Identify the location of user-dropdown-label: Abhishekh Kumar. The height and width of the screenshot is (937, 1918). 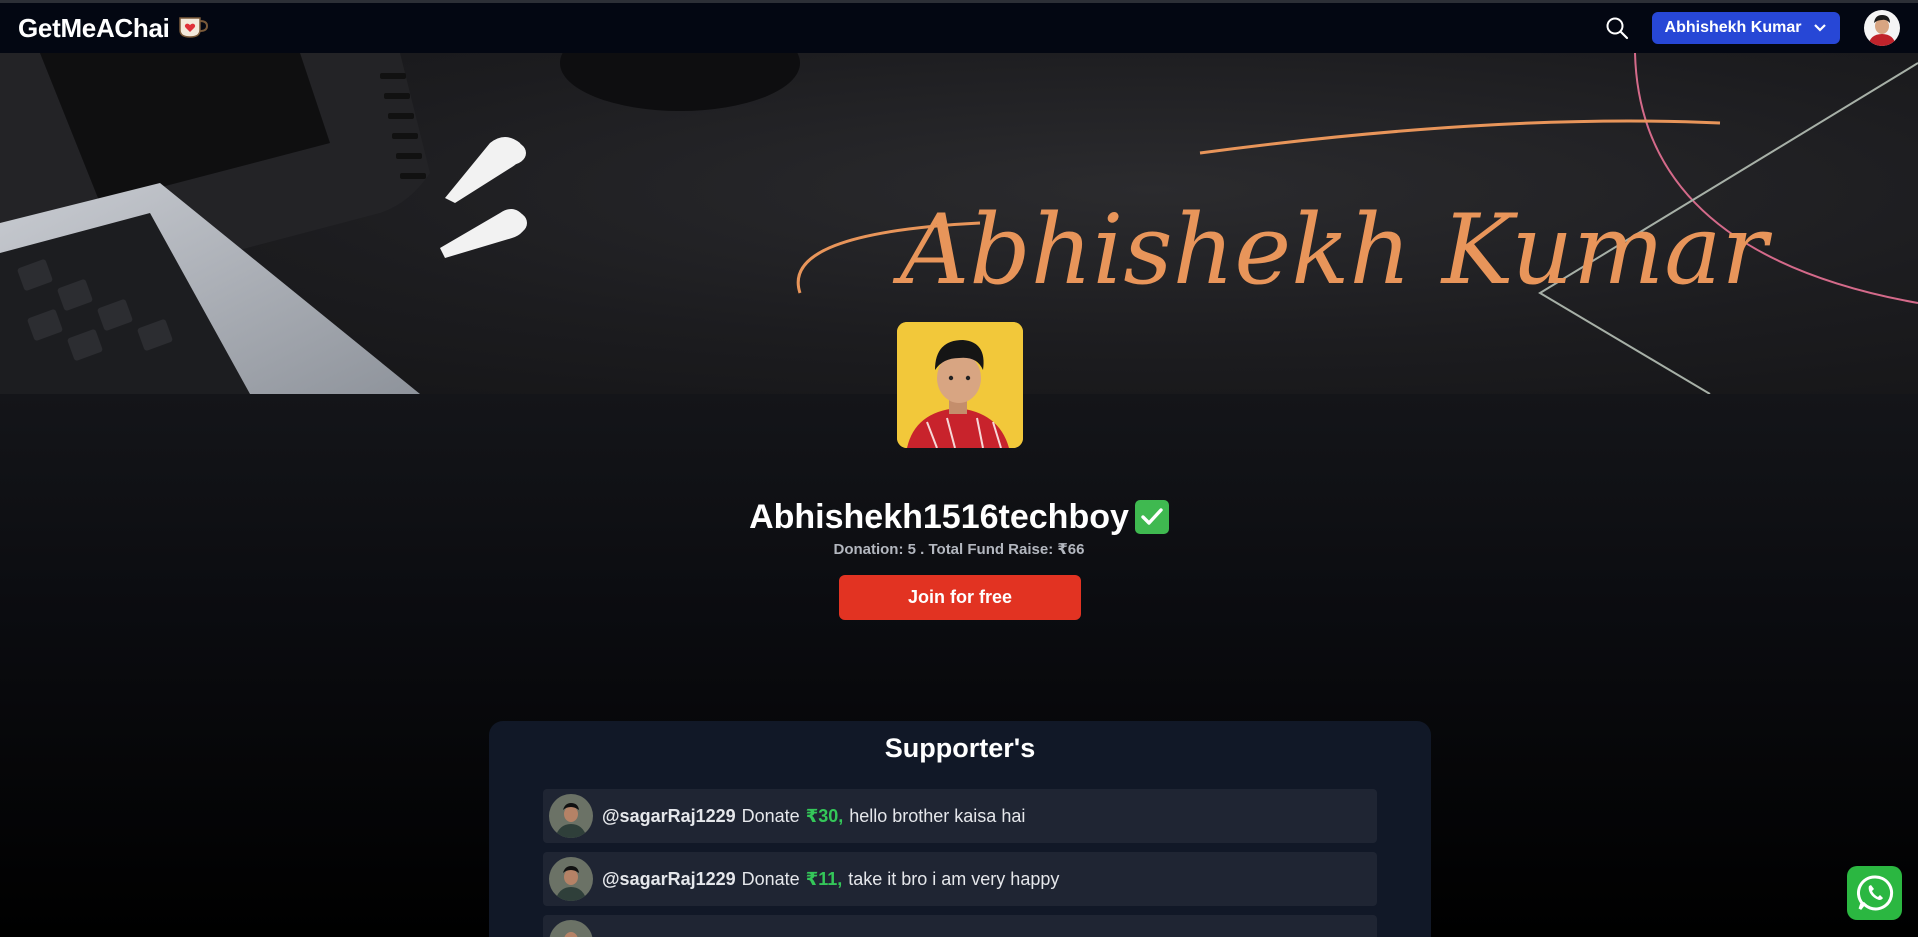
(1733, 27).